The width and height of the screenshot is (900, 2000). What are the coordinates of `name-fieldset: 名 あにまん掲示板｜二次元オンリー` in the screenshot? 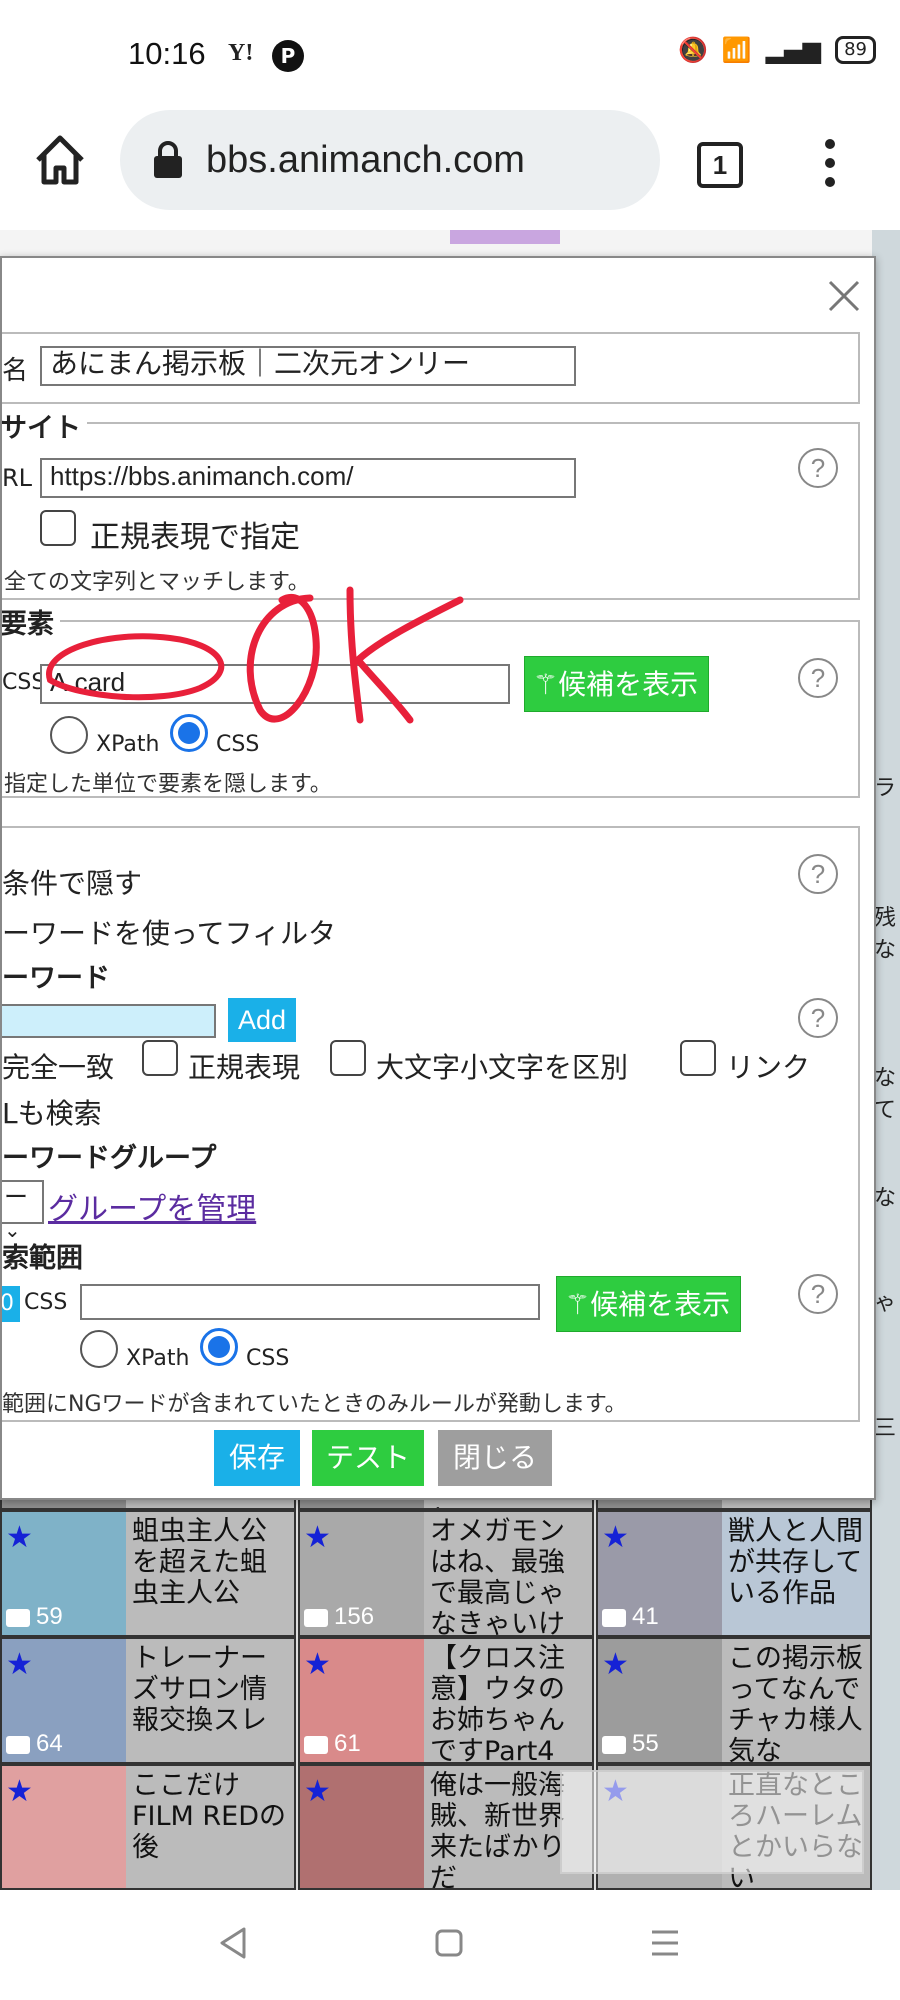 It's located at (431, 368).